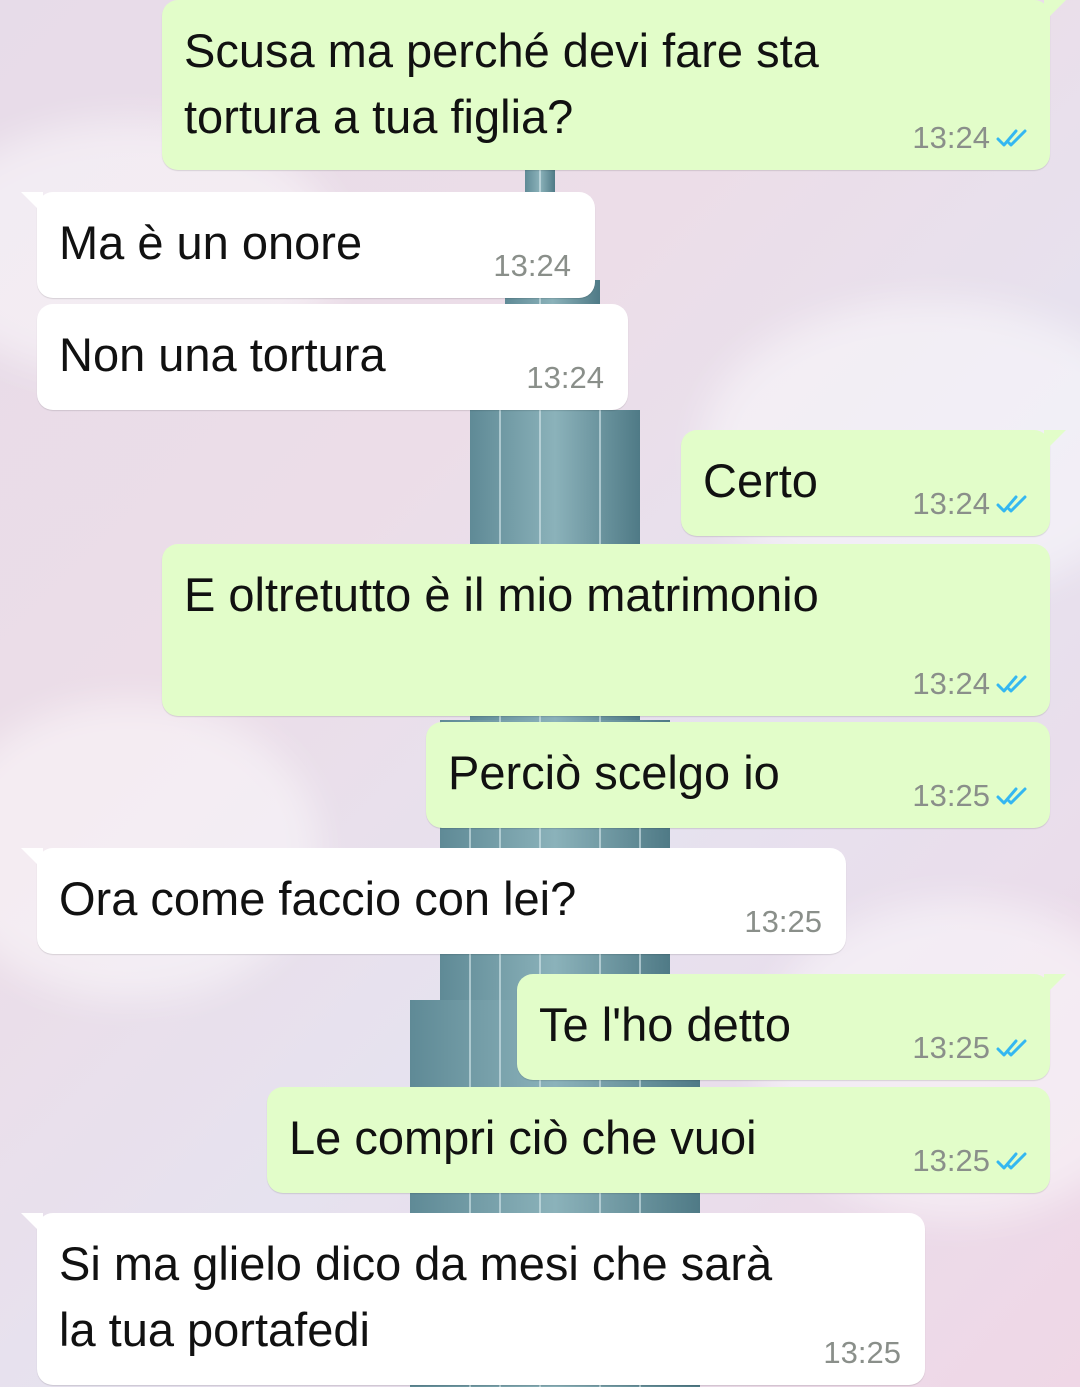 This screenshot has width=1080, height=1387. I want to click on message-bubble-incoming: Ora come faccio con lei? 13:25, so click(433, 901).